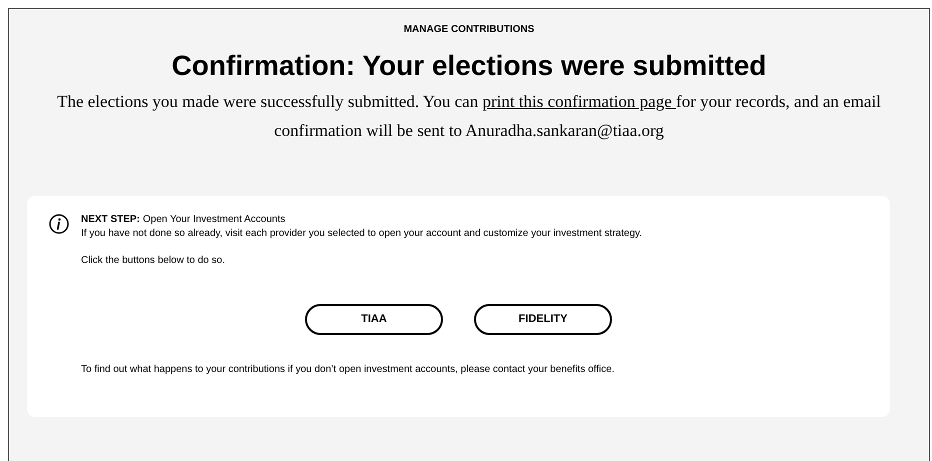  Describe the element at coordinates (214, 220) in the screenshot. I see `next-step-heading: Open Your Investment Accounts` at that location.